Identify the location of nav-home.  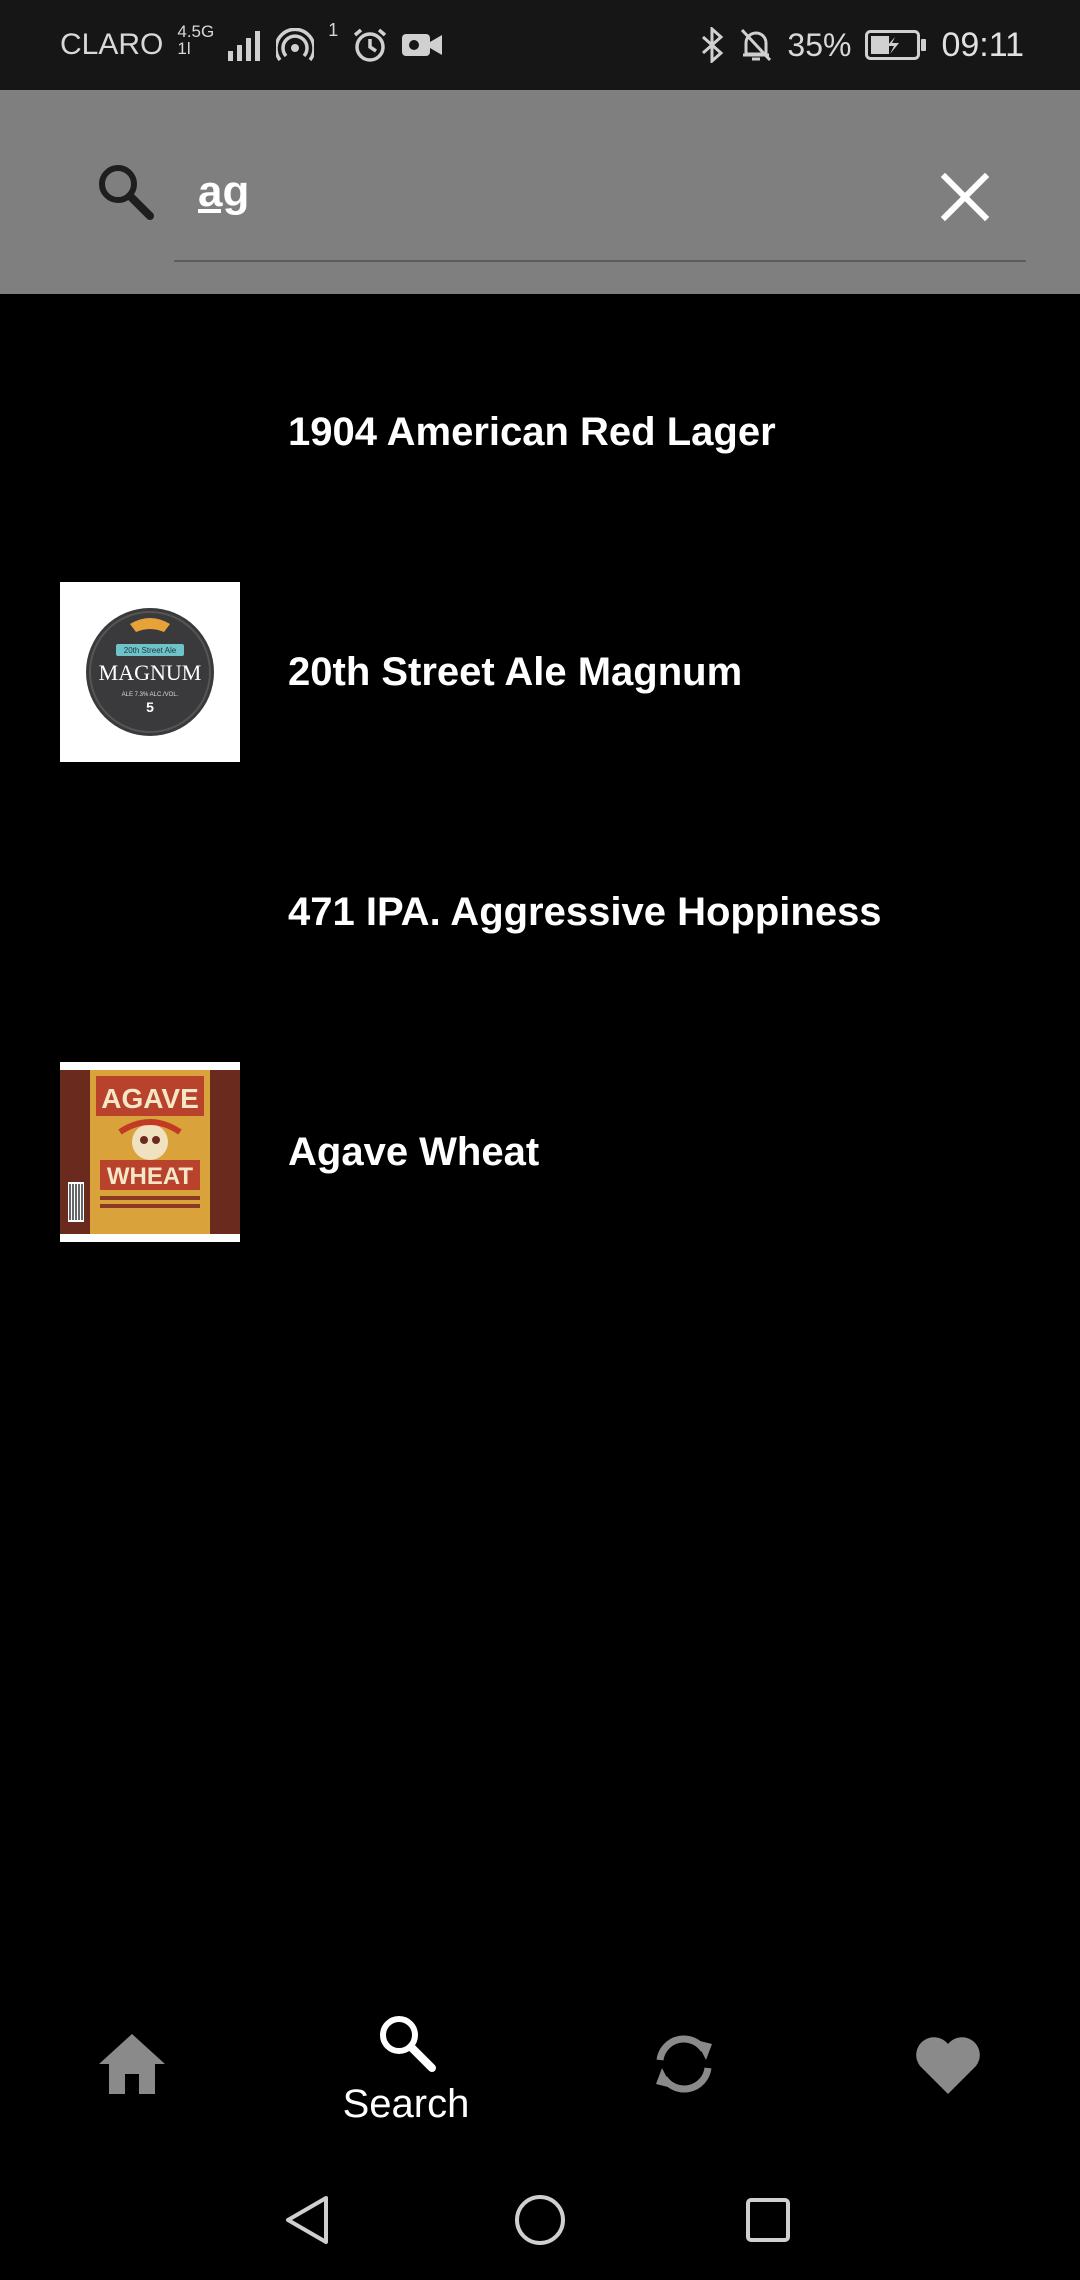
(132, 2075).